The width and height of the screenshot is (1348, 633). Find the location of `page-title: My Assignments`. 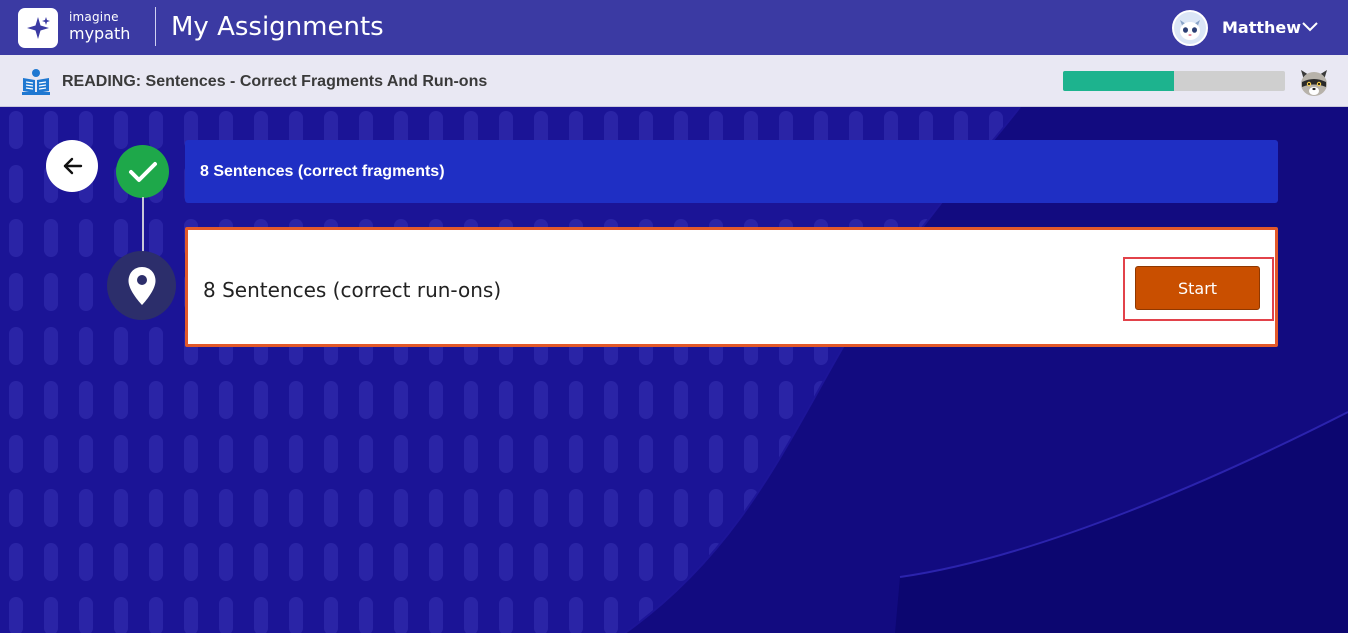

page-title: My Assignments is located at coordinates (277, 27).